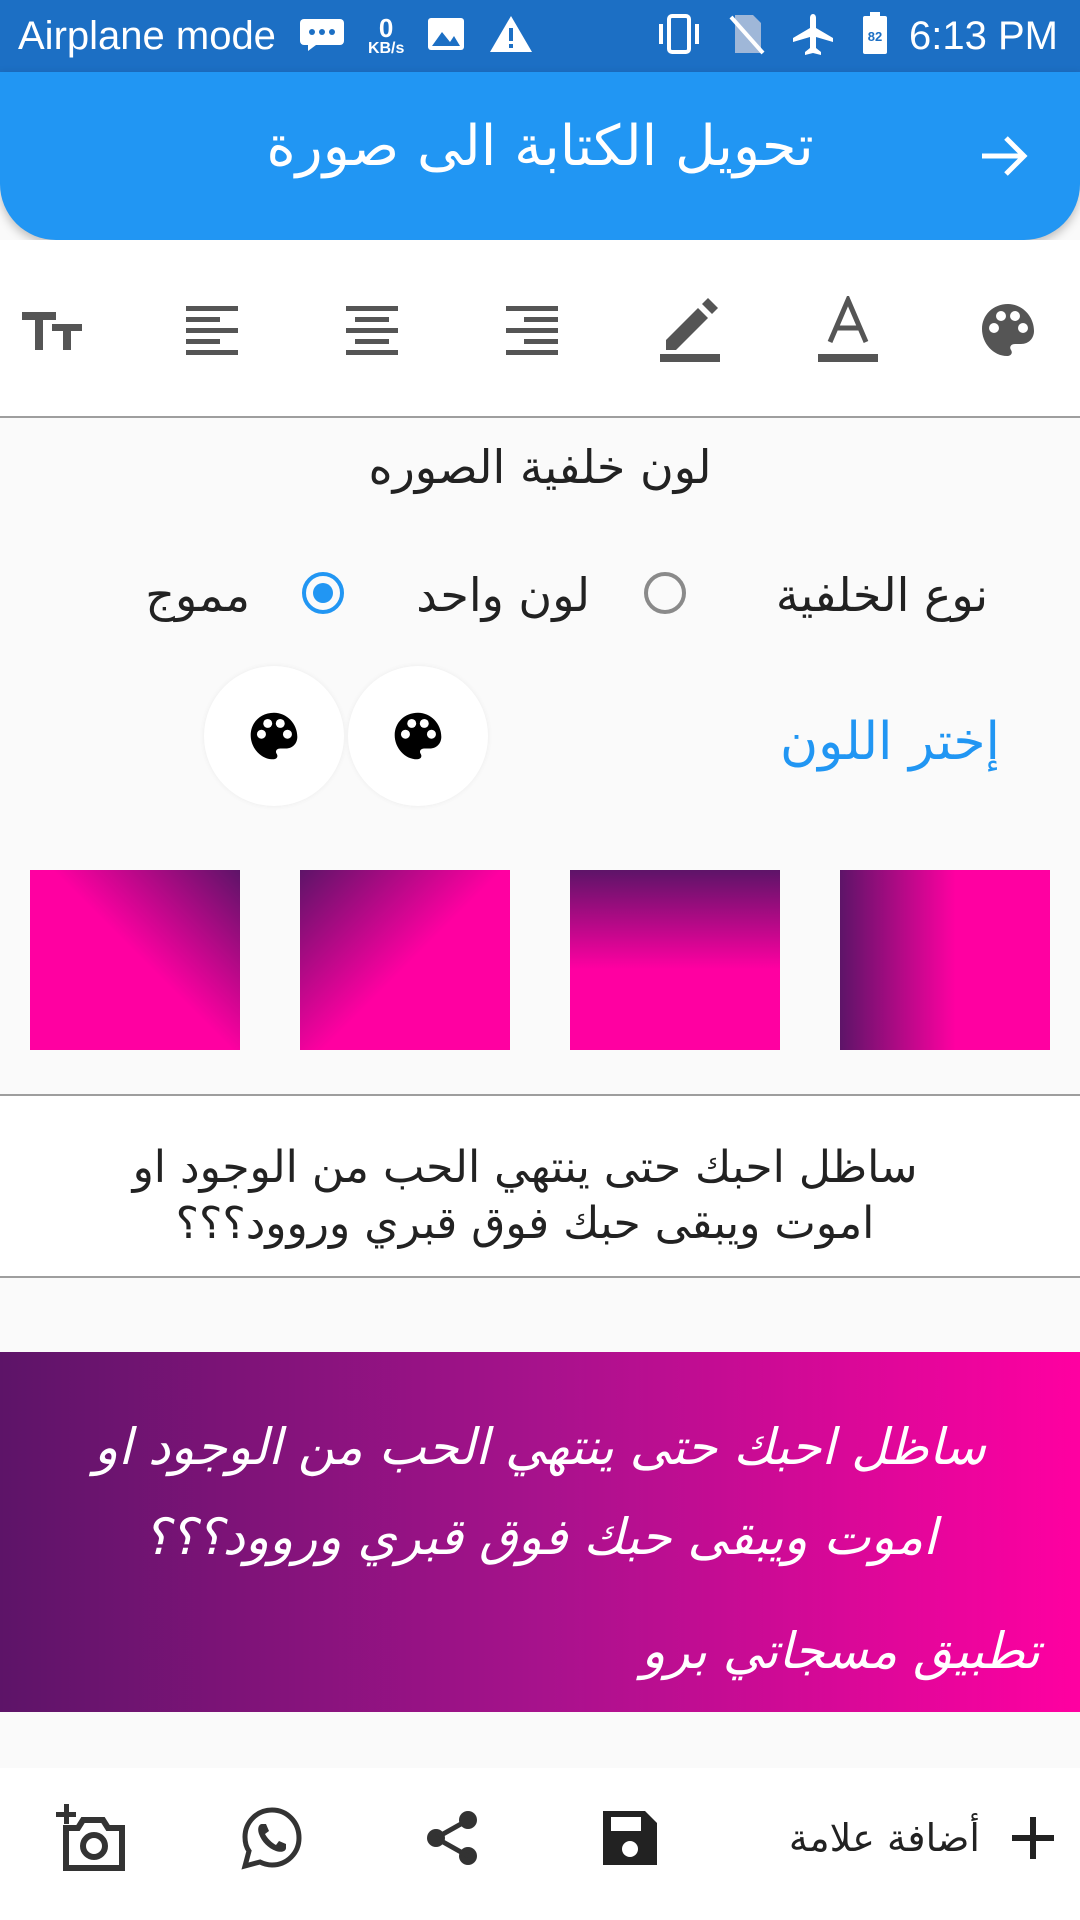 Image resolution: width=1080 pixels, height=1920 pixels. I want to click on align-center-button, so click(372, 330).